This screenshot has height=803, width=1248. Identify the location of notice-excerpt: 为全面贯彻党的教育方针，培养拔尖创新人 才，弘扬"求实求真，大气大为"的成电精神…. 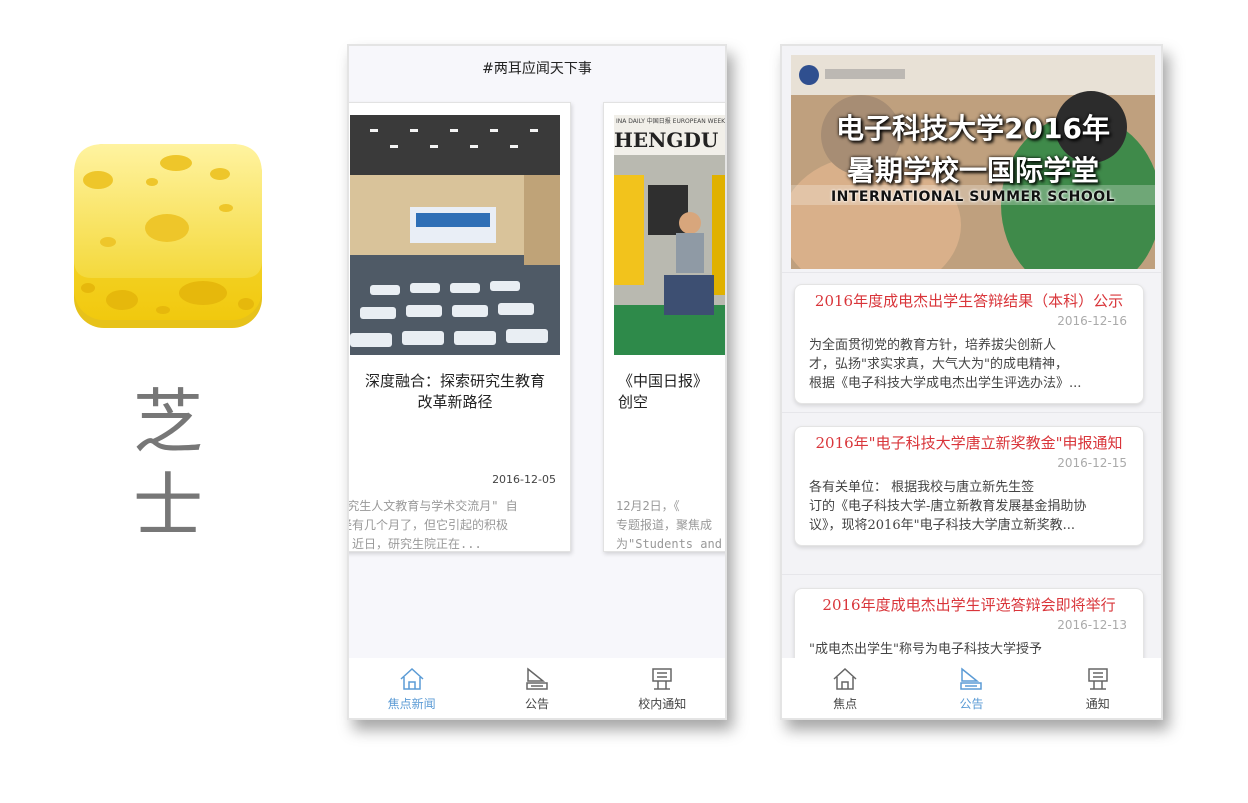
(945, 364).